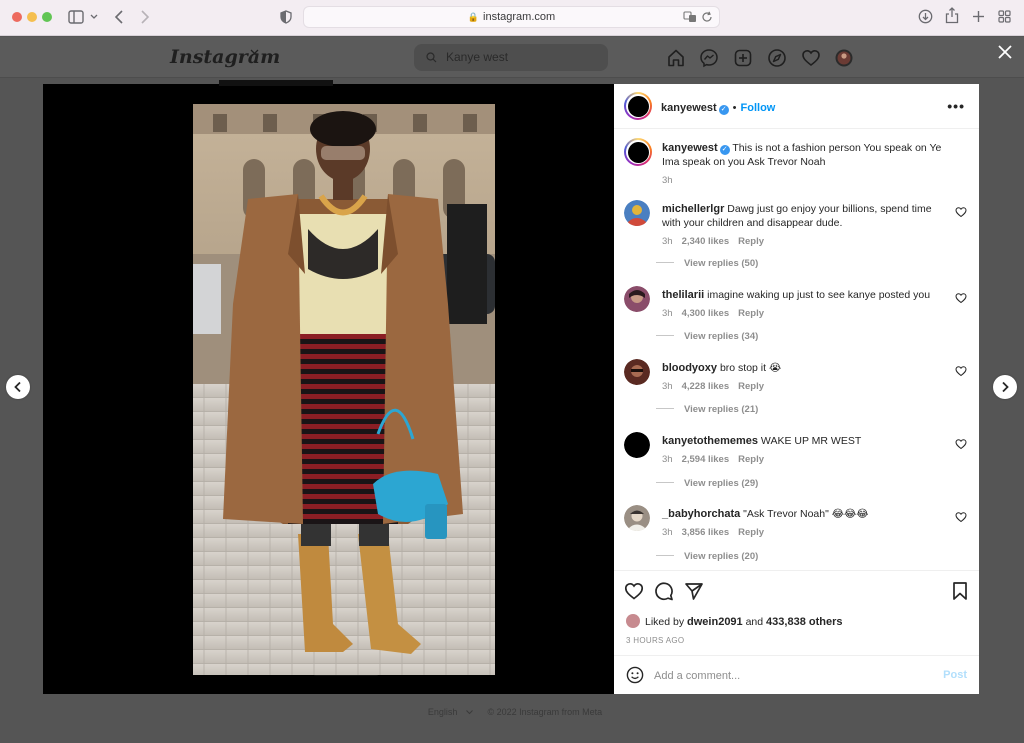 The width and height of the screenshot is (1024, 743). What do you see at coordinates (811, 58) in the screenshot?
I see `activity-heart-icon` at bounding box center [811, 58].